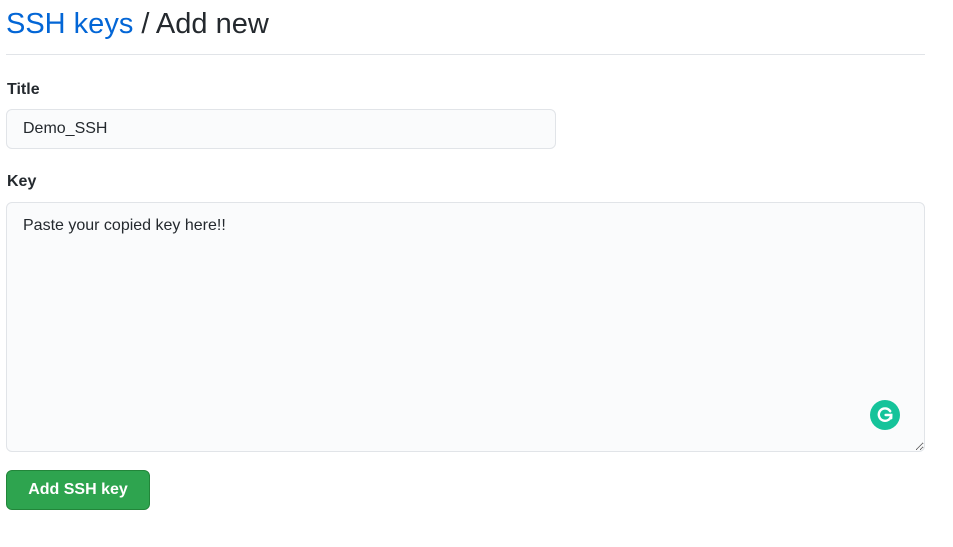 The width and height of the screenshot is (953, 547). What do you see at coordinates (78, 490) in the screenshot?
I see `add-ssh-key-button: Add SSH key` at bounding box center [78, 490].